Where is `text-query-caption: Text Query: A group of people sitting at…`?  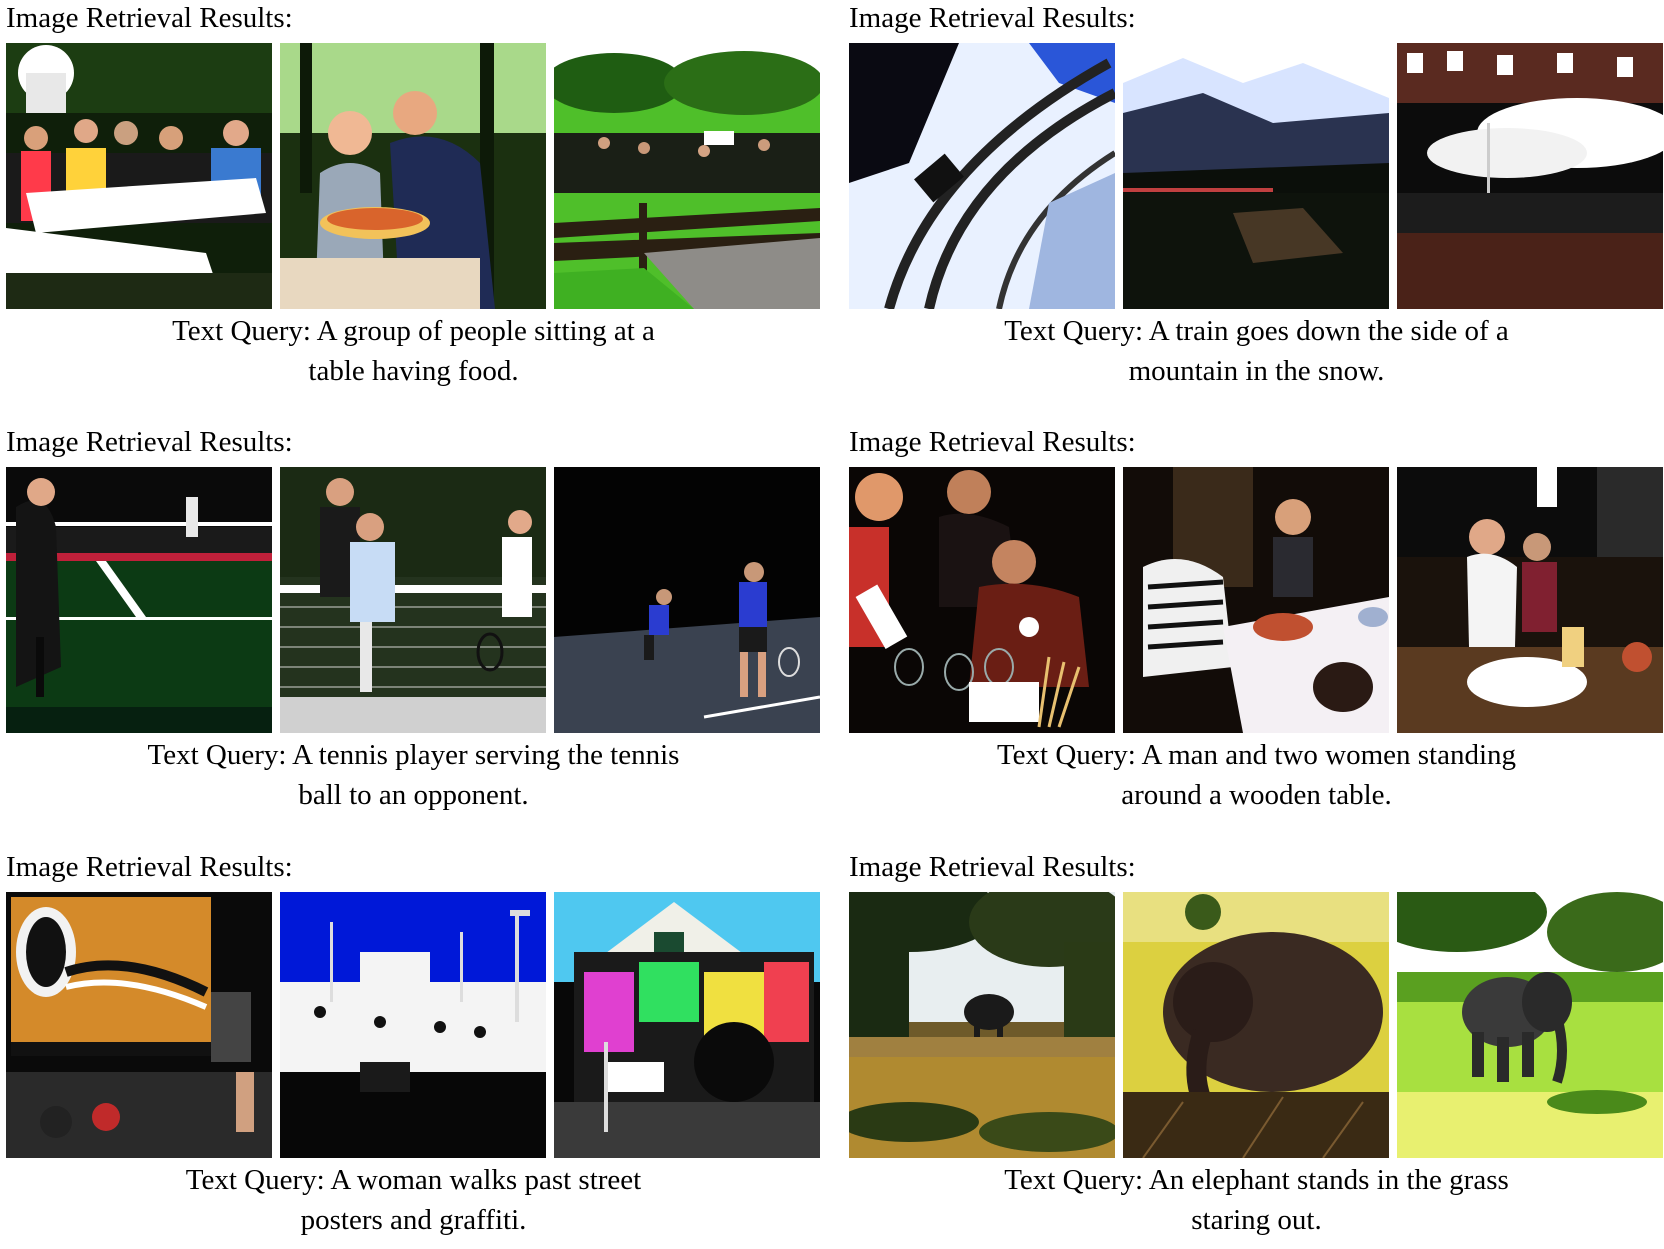
text-query-caption: Text Query: A group of people sitting at… is located at coordinates (413, 351).